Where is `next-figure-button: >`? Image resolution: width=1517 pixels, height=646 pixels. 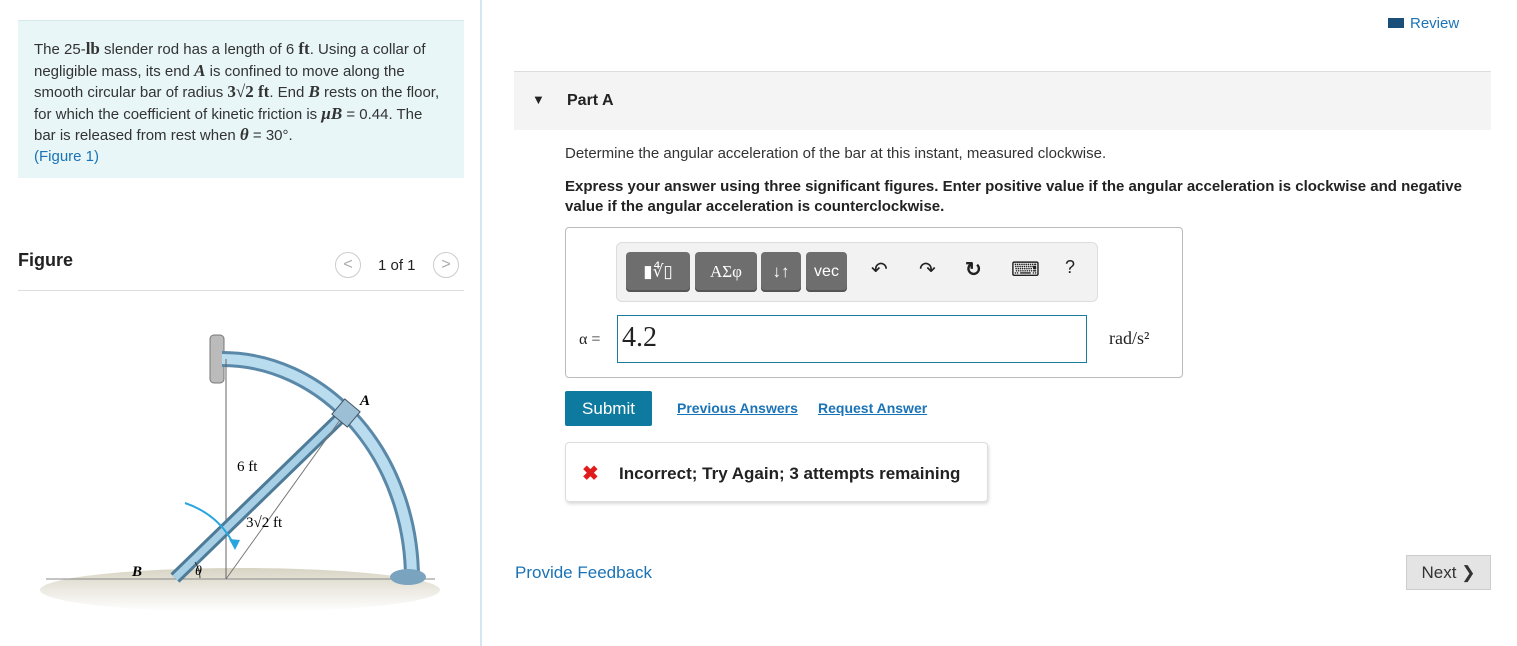
next-figure-button: > is located at coordinates (446, 265).